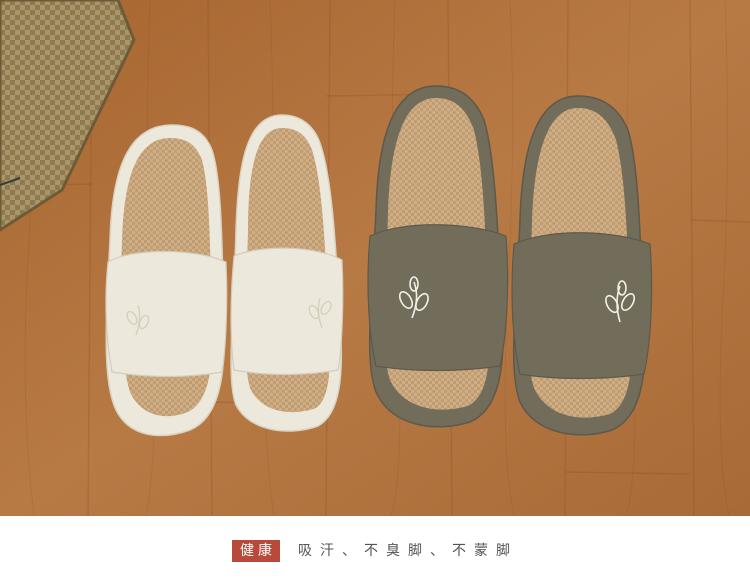  Describe the element at coordinates (166, 280) in the screenshot. I see `cream-slipper-left` at that location.